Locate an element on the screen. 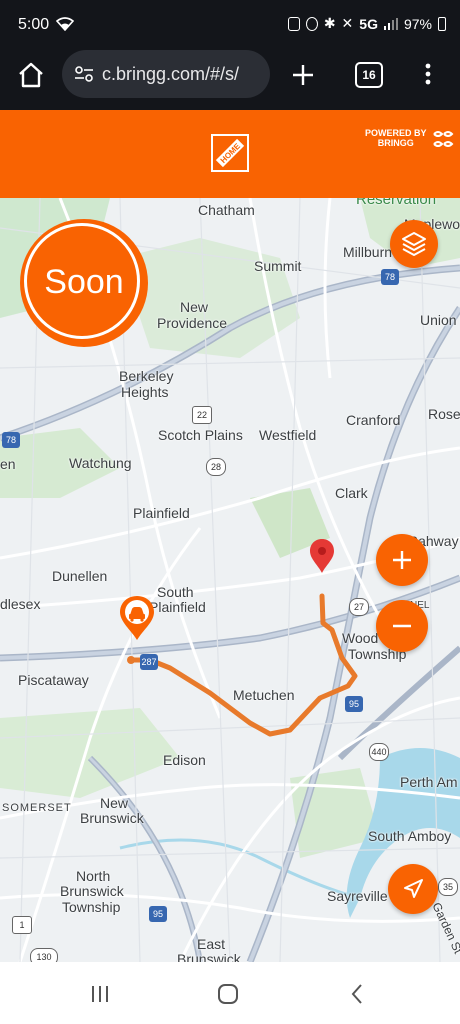 Image resolution: width=460 pixels, height=1024 pixels. bluetooth-icon: ✱ is located at coordinates (329, 23).